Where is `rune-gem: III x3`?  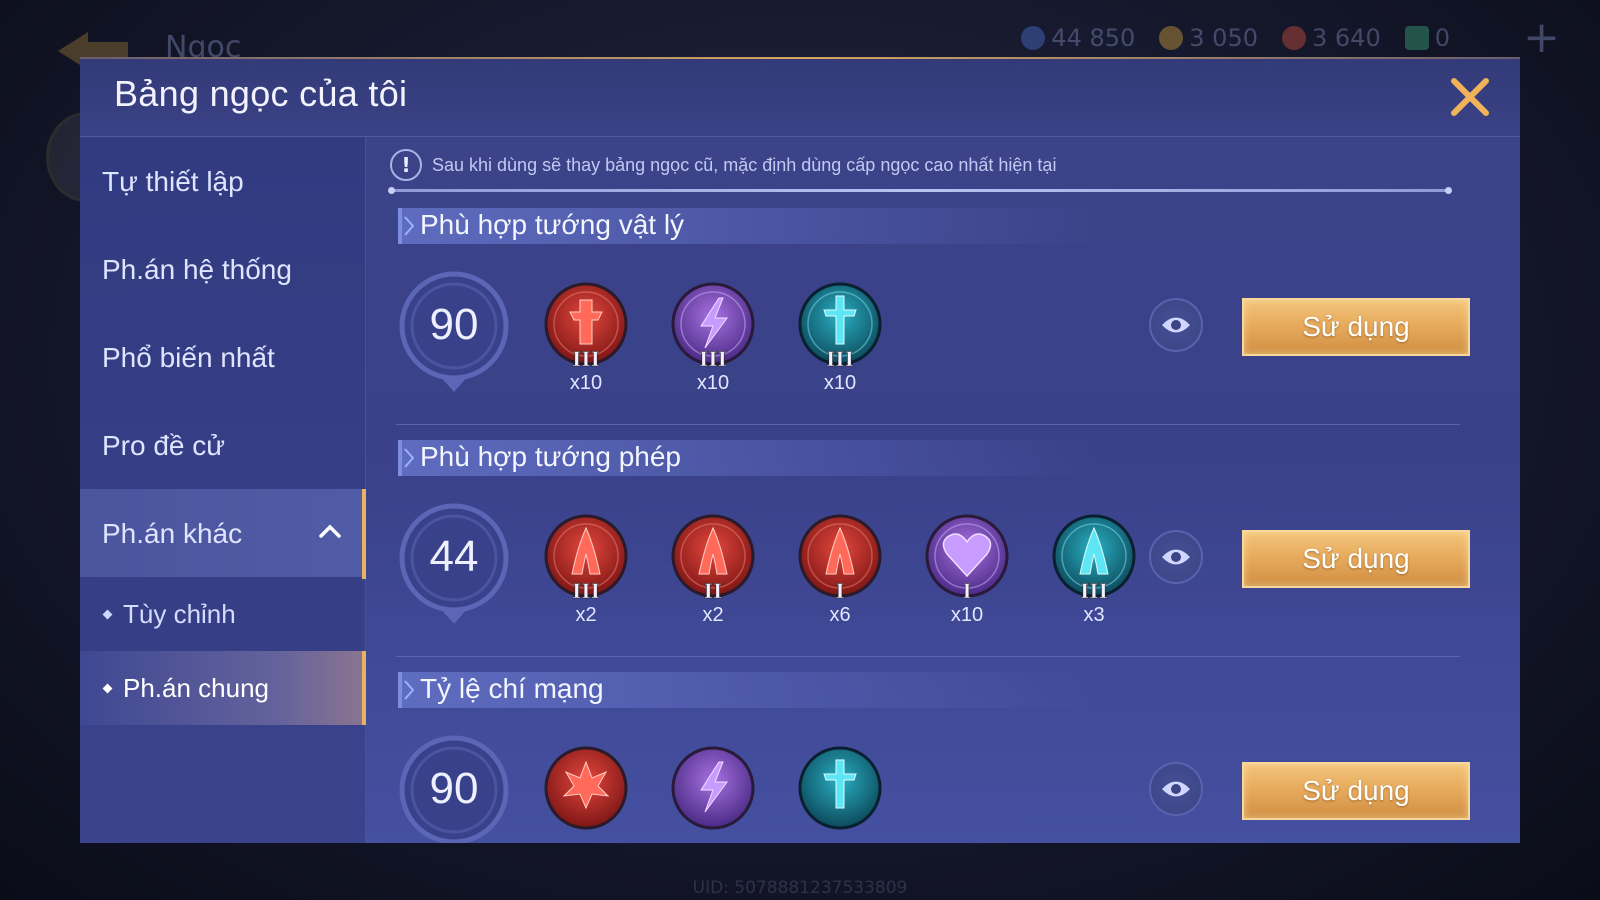 rune-gem: III x3 is located at coordinates (1094, 570).